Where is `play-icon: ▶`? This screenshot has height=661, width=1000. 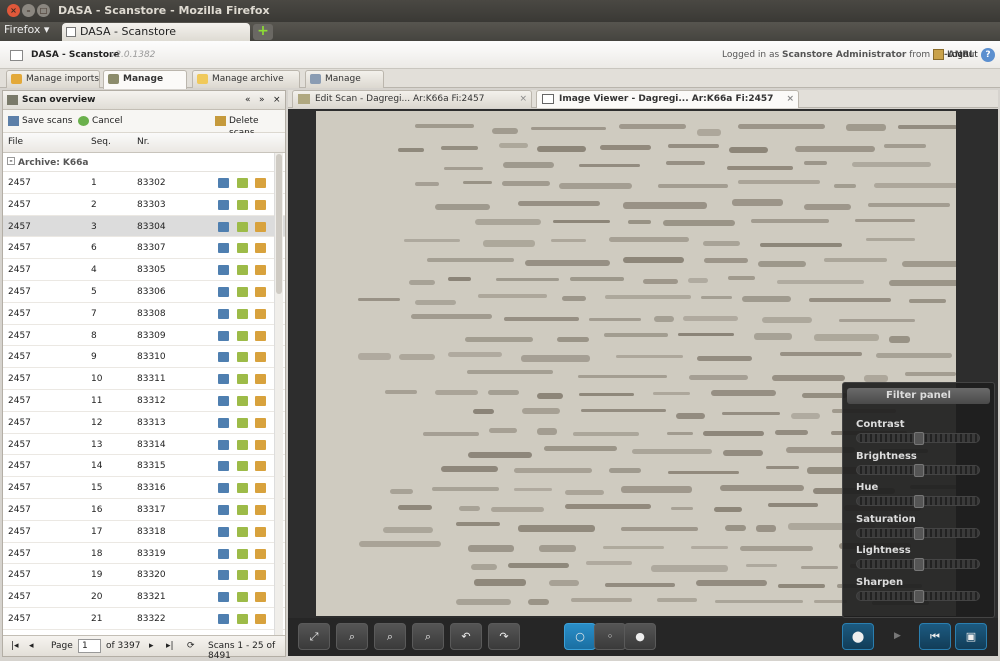
play-icon: ▶ is located at coordinates (897, 636).